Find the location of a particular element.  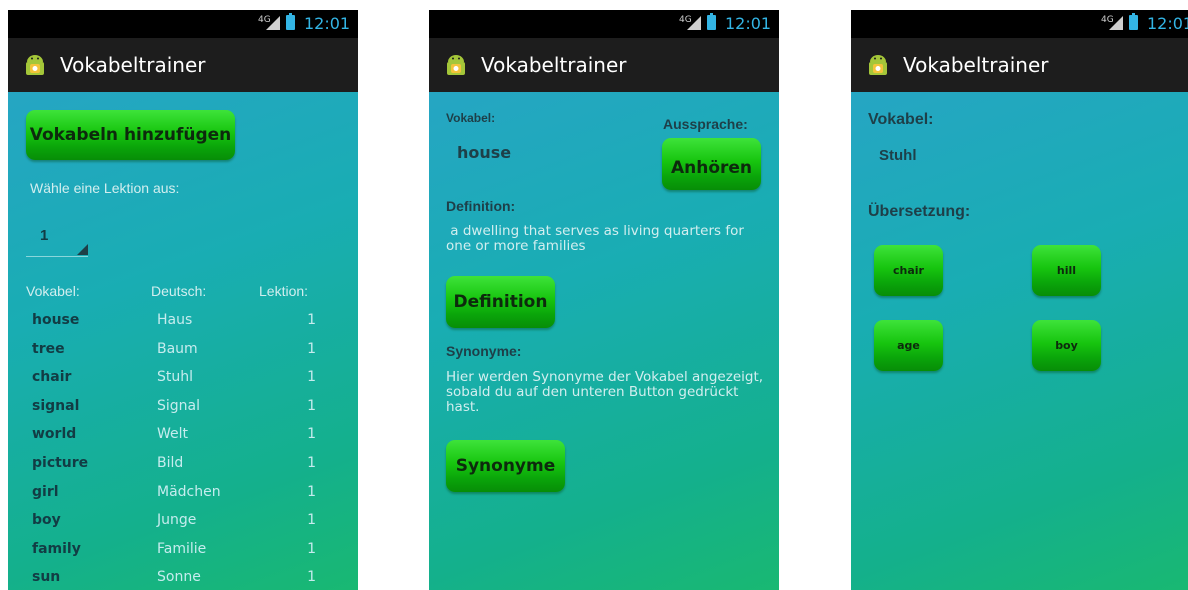

vocabulary-row: house Haus 1 is located at coordinates (183, 326).